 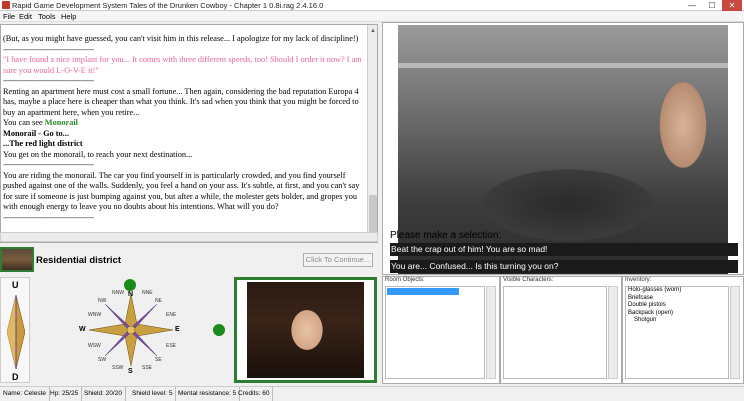 I want to click on room-objects-list, so click(x=435, y=332).